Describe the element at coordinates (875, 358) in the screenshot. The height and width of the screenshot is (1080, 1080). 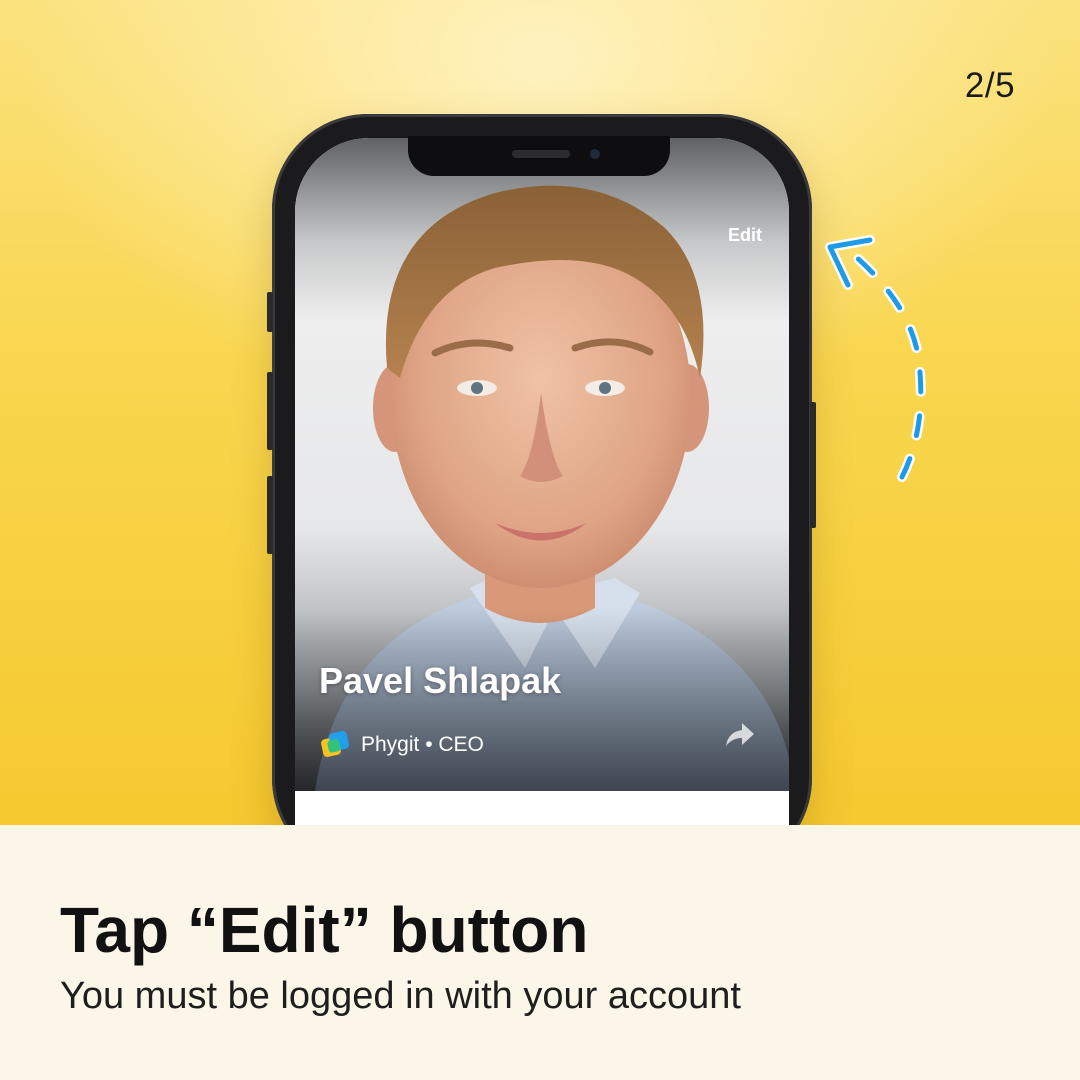
I see `curved-arrow-icon` at that location.